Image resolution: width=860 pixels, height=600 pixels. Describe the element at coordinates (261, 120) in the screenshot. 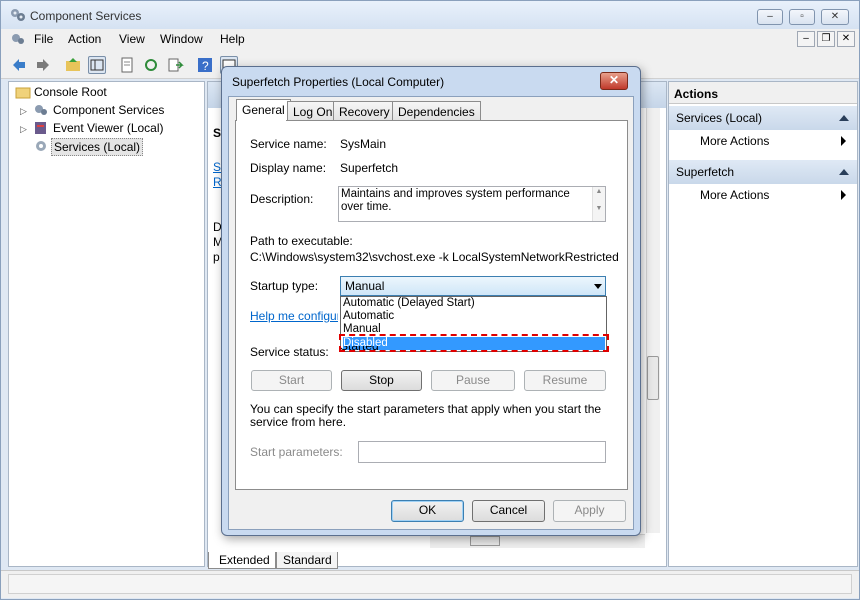

I see `active-tab-joiner` at that location.